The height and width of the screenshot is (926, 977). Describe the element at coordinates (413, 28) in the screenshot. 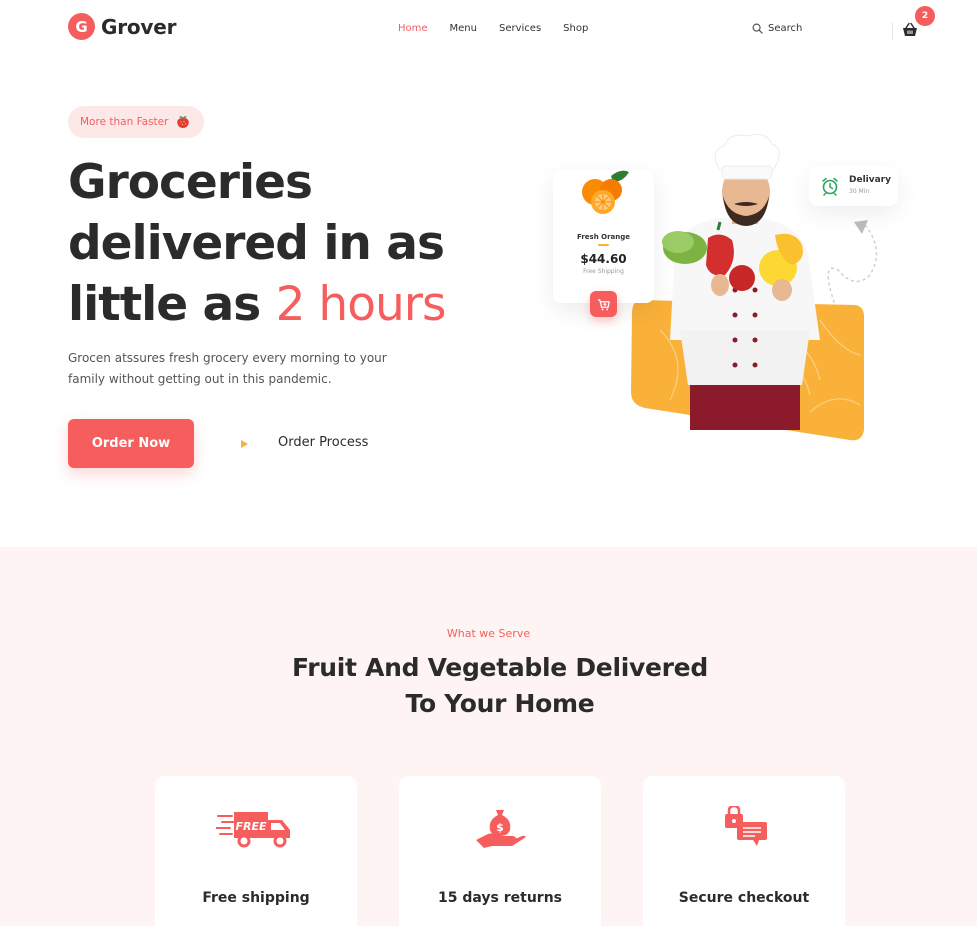

I see `nav-home: Home` at that location.